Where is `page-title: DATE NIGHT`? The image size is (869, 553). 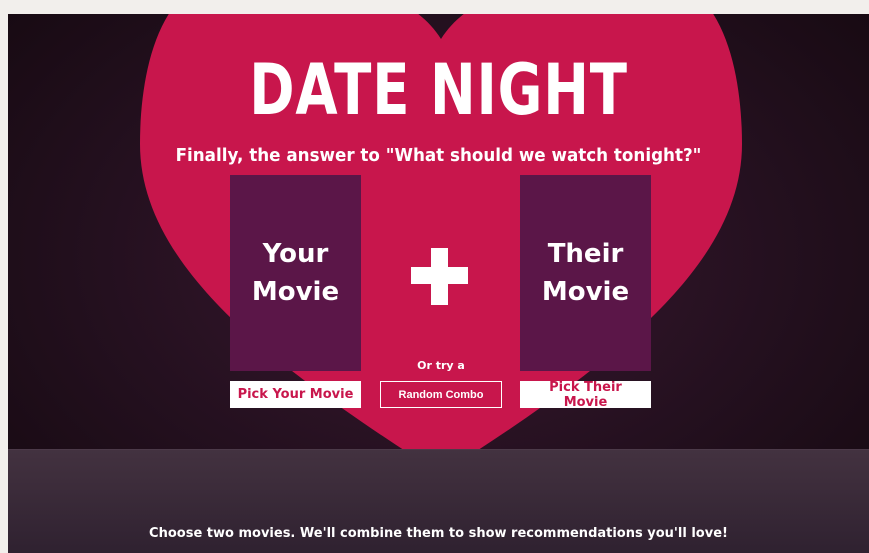
page-title: DATE NIGHT is located at coordinates (438, 90).